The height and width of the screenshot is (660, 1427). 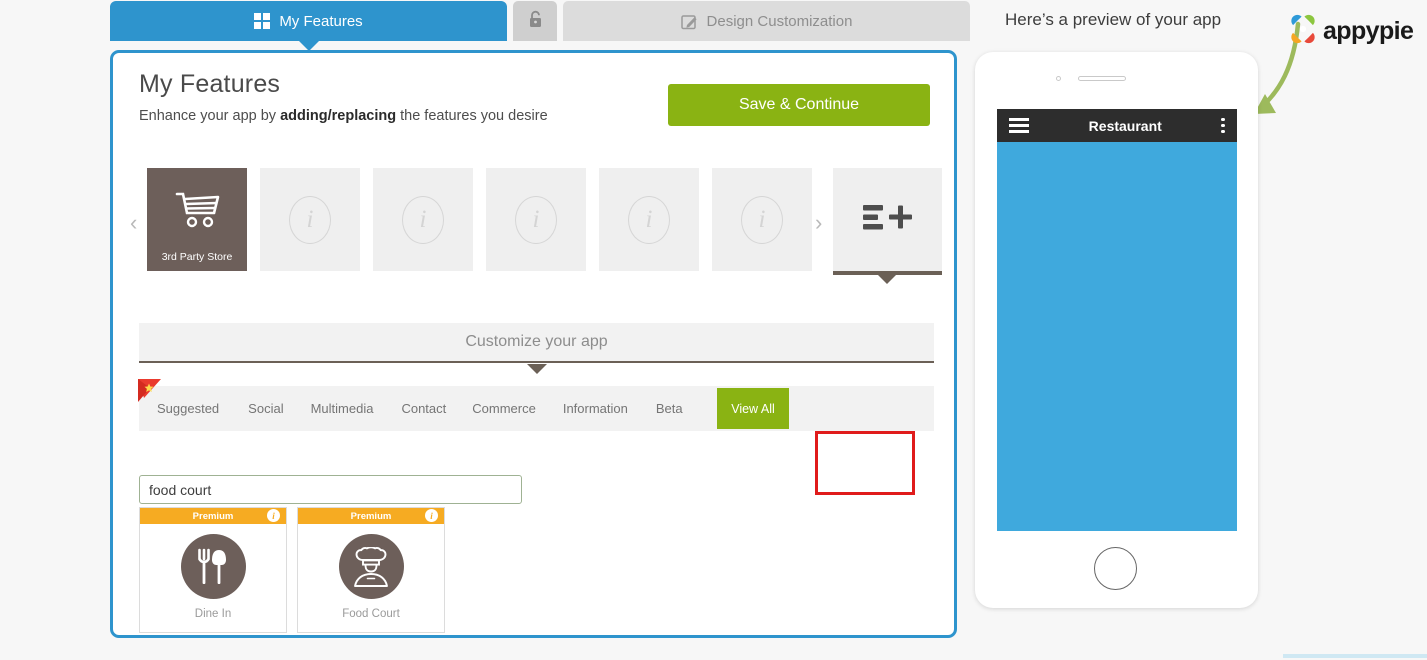 What do you see at coordinates (887, 279) in the screenshot?
I see `add-feature-tile-caret` at bounding box center [887, 279].